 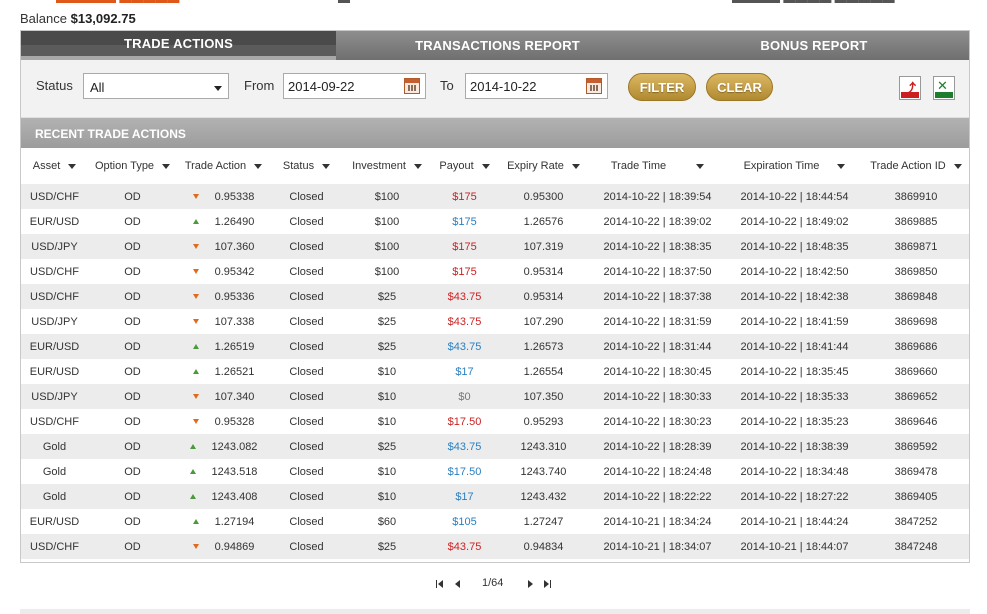 I want to click on column-header-investment: Investment, so click(x=387, y=166).